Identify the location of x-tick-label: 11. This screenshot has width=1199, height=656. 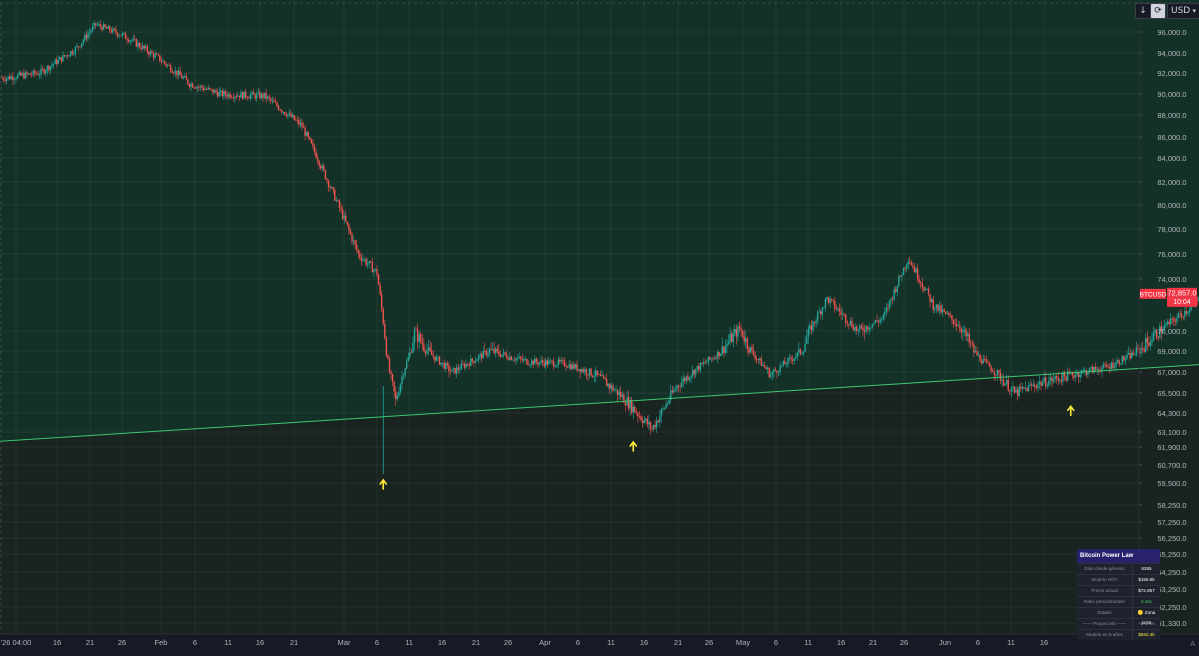
(1011, 642).